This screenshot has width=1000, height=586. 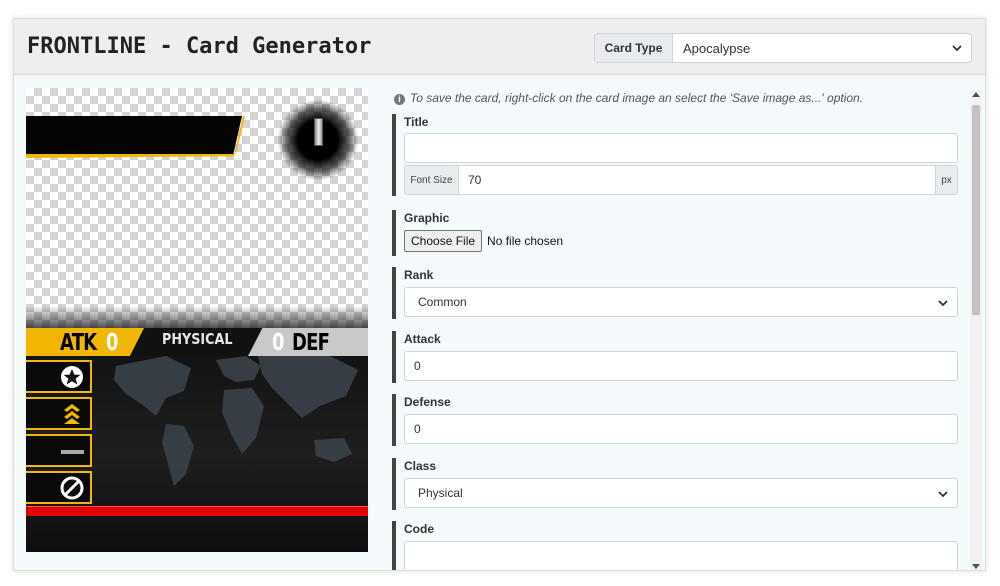 What do you see at coordinates (197, 511) in the screenshot?
I see `card-footer-stripe` at bounding box center [197, 511].